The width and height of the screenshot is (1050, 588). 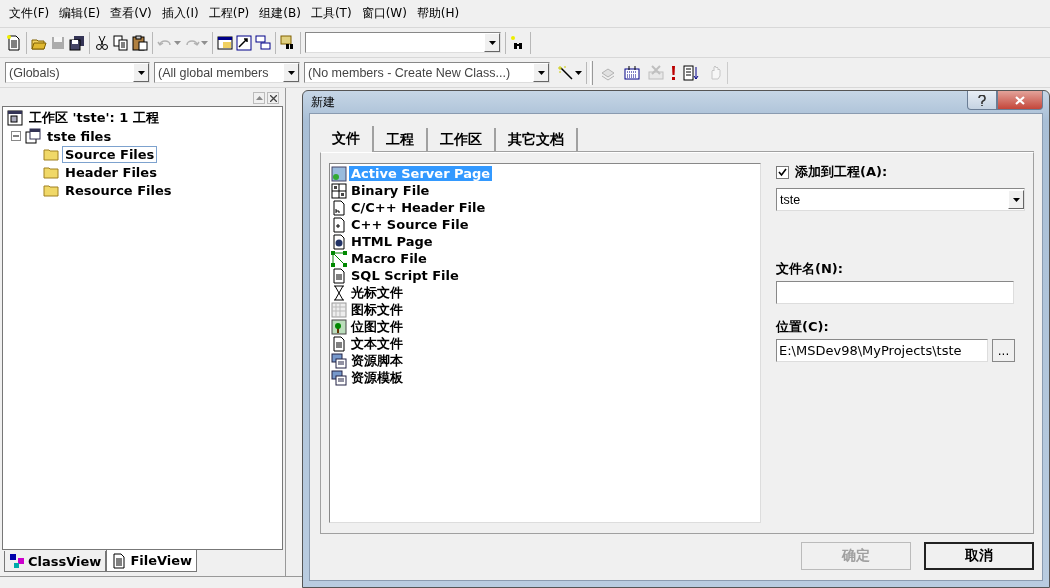 What do you see at coordinates (882, 350) in the screenshot?
I see `input-field: E:\MSDev98\MyProjects\tste` at bounding box center [882, 350].